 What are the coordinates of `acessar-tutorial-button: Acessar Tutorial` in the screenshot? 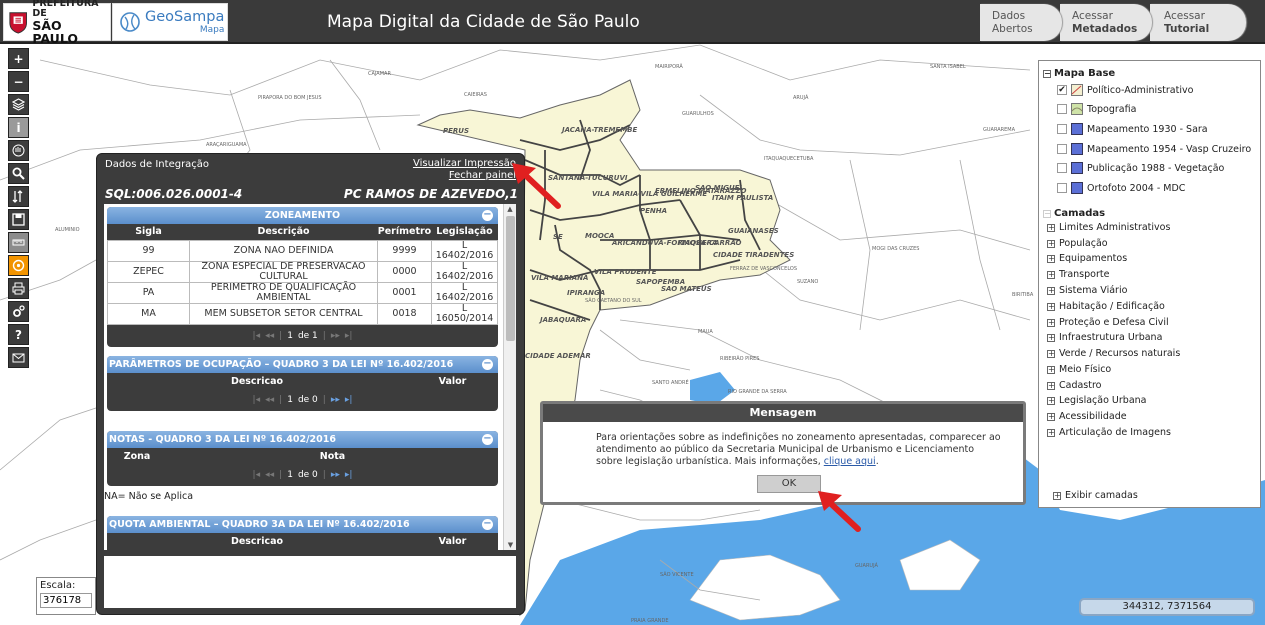 It's located at (1198, 22).